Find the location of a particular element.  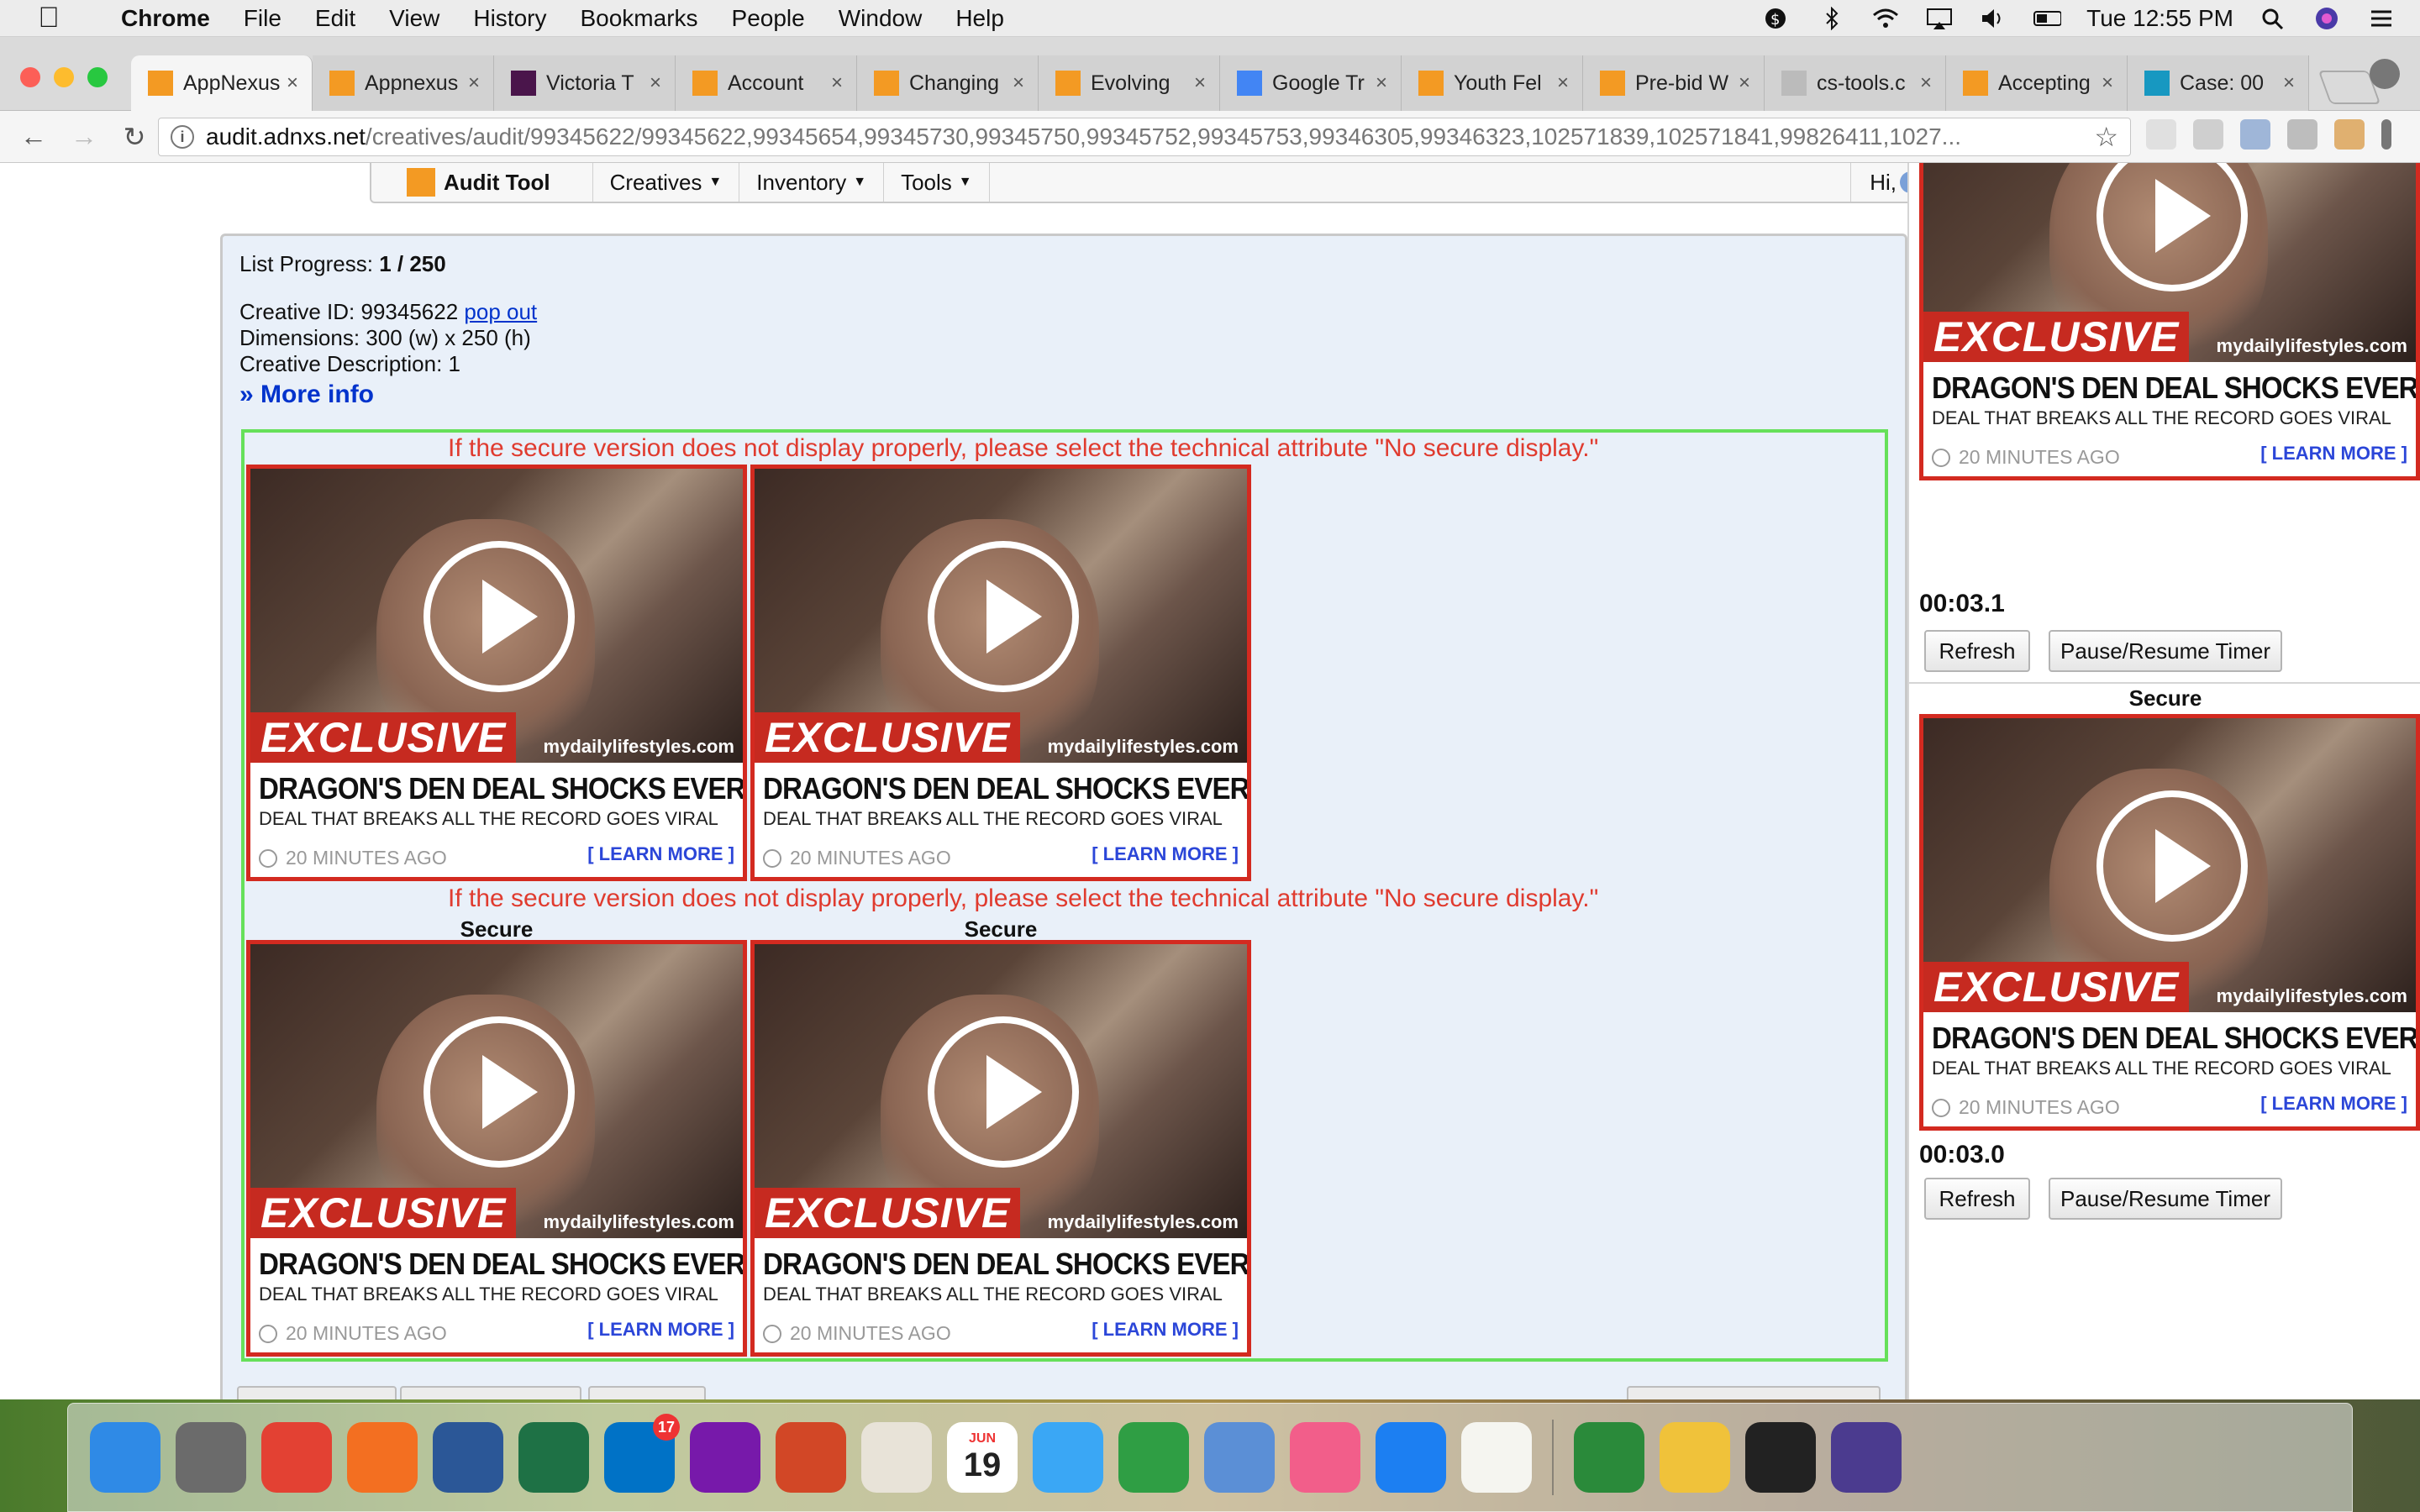

word-icon is located at coordinates (468, 1457).